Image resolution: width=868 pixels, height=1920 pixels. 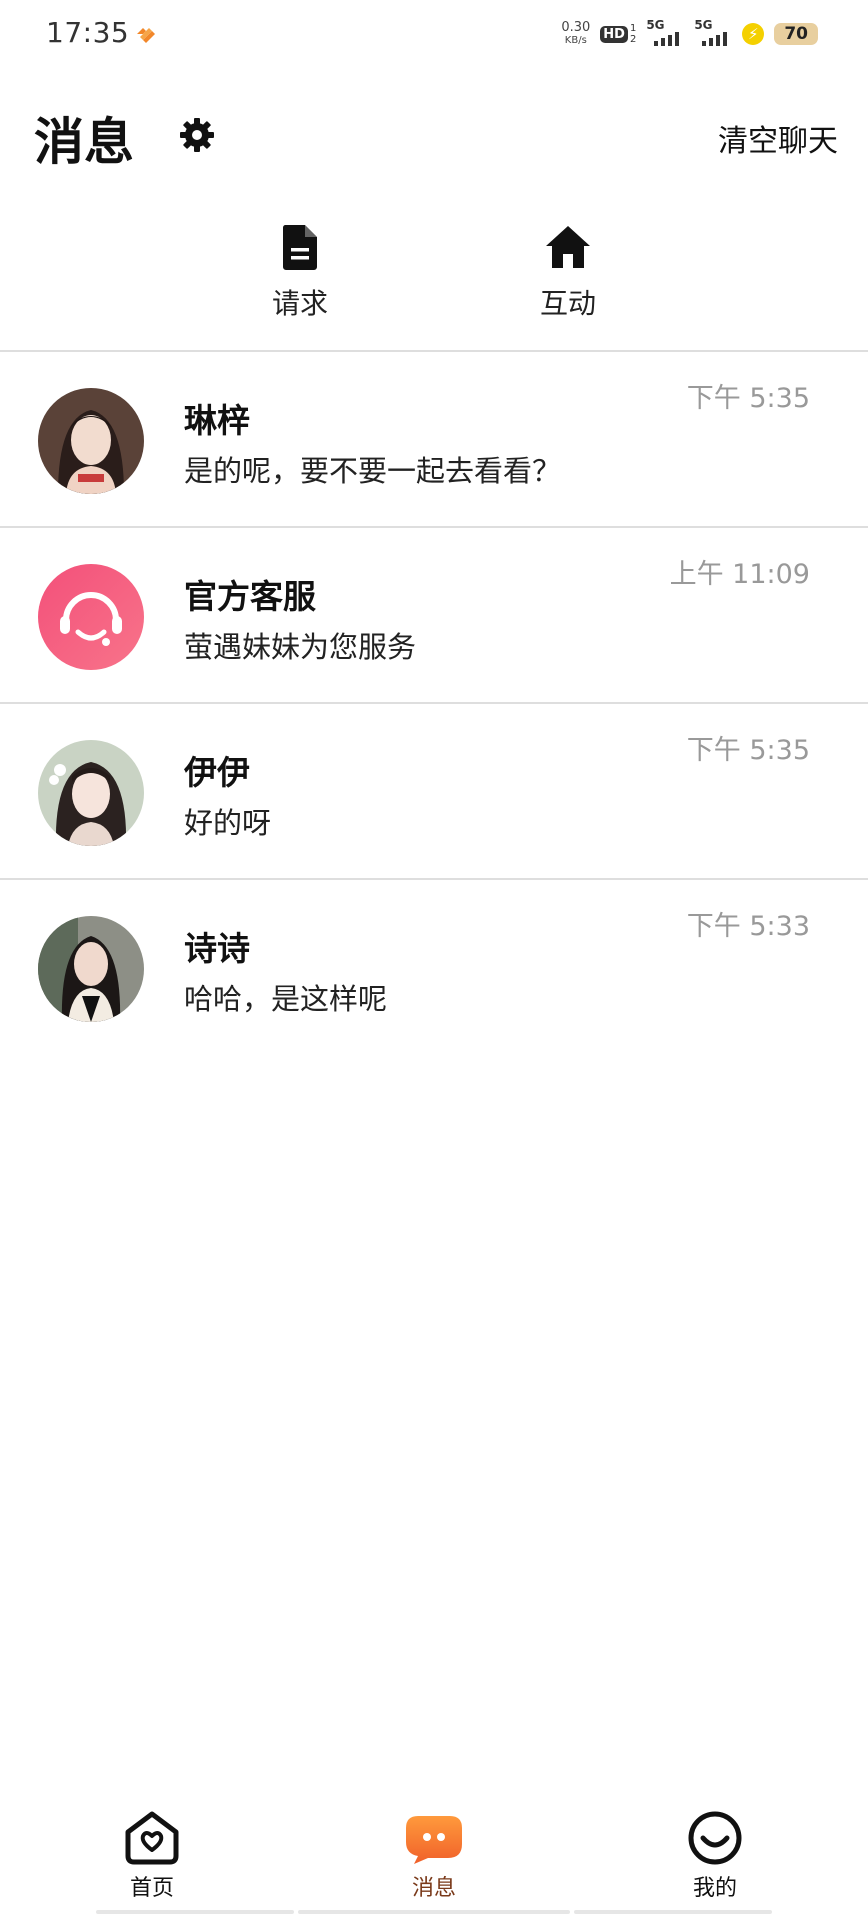 What do you see at coordinates (714, 1888) in the screenshot?
I see `nav-profile-label: 我的` at bounding box center [714, 1888].